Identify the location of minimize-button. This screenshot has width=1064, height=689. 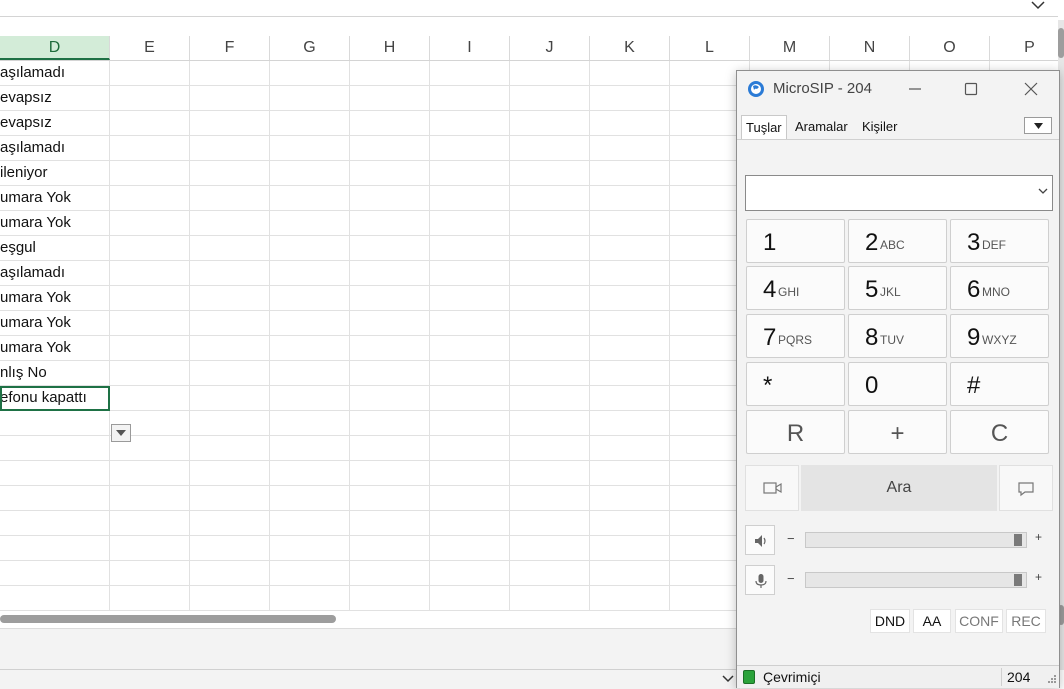
(915, 89).